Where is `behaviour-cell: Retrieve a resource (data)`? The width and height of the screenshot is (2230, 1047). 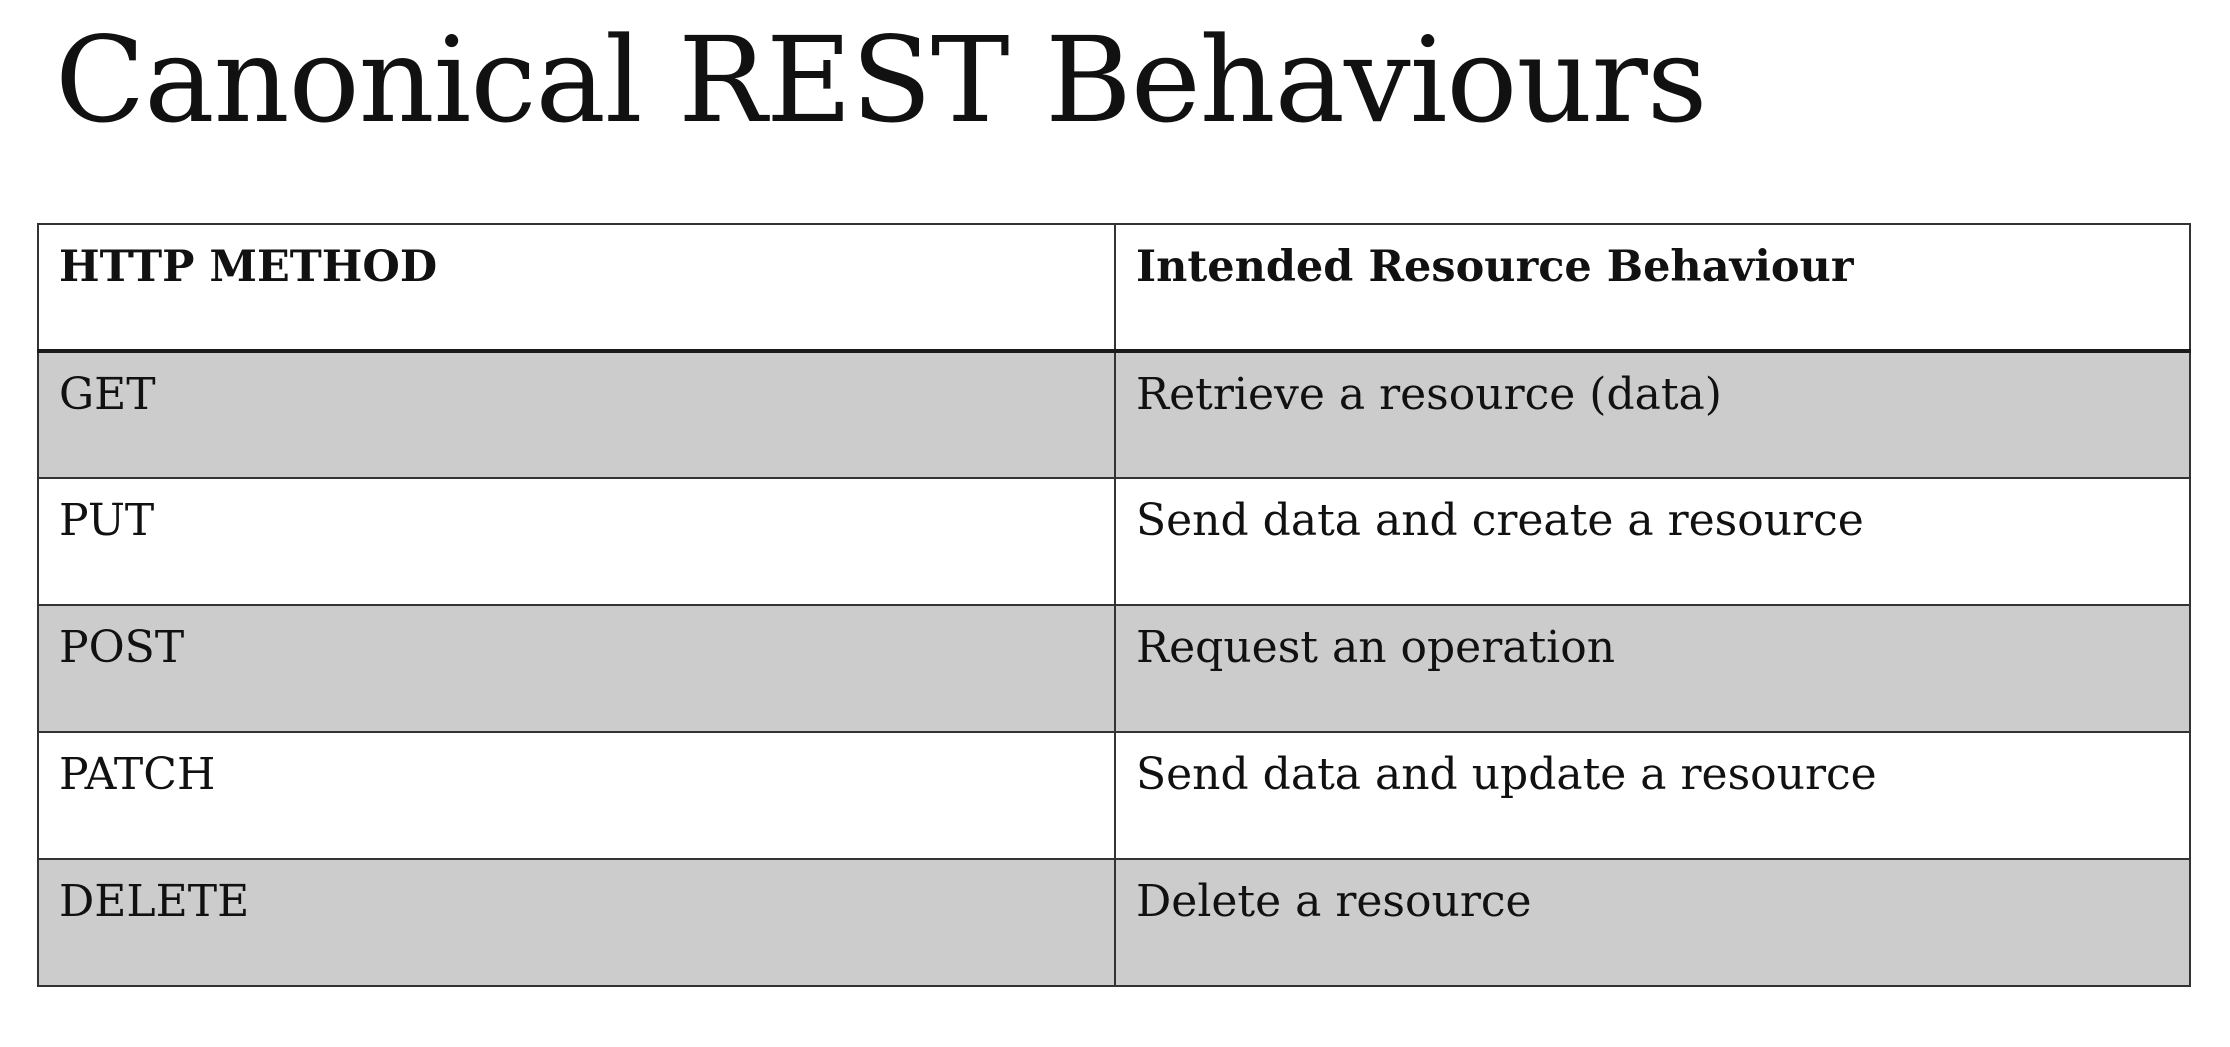 behaviour-cell: Retrieve a resource (data) is located at coordinates (1652, 414).